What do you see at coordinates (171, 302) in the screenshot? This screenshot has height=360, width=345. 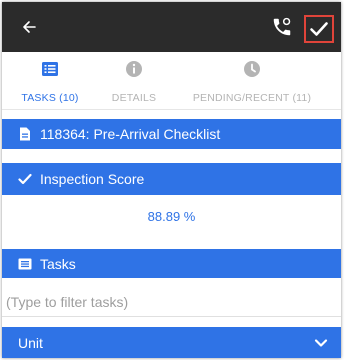 I see `task-filter-input` at bounding box center [171, 302].